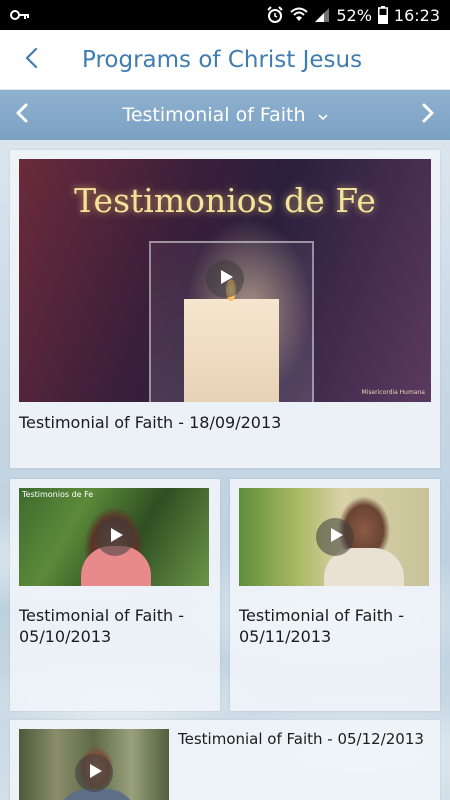 The image size is (450, 800). I want to click on status-right: 52% 16:23, so click(353, 15).